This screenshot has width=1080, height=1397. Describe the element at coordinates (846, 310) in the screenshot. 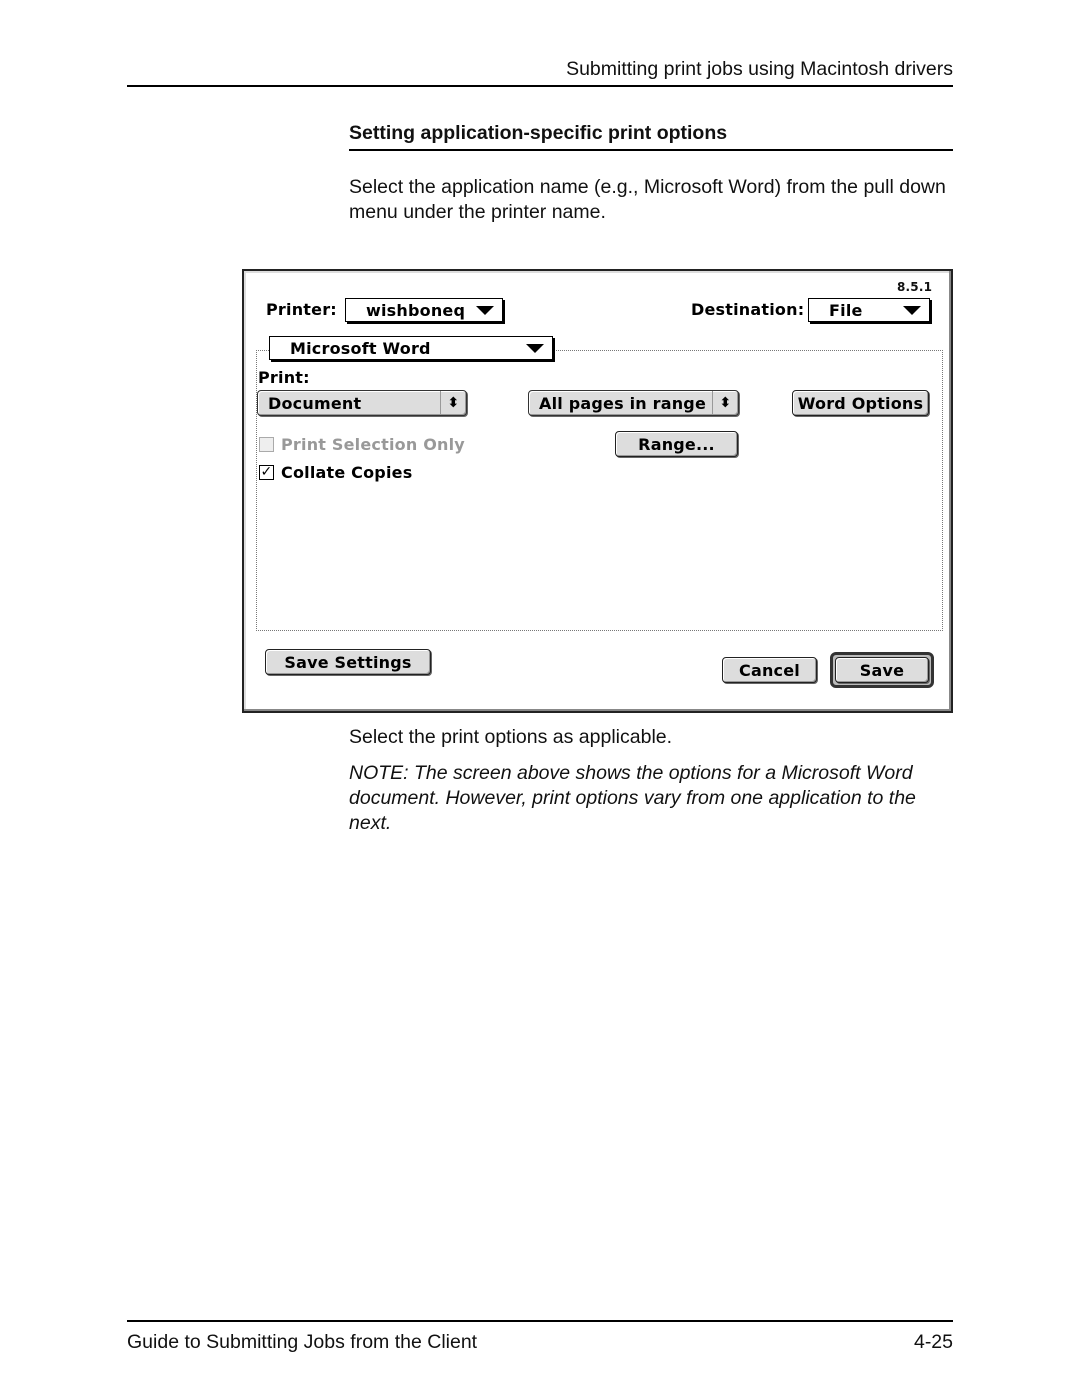

I see `destination-value: File` at that location.